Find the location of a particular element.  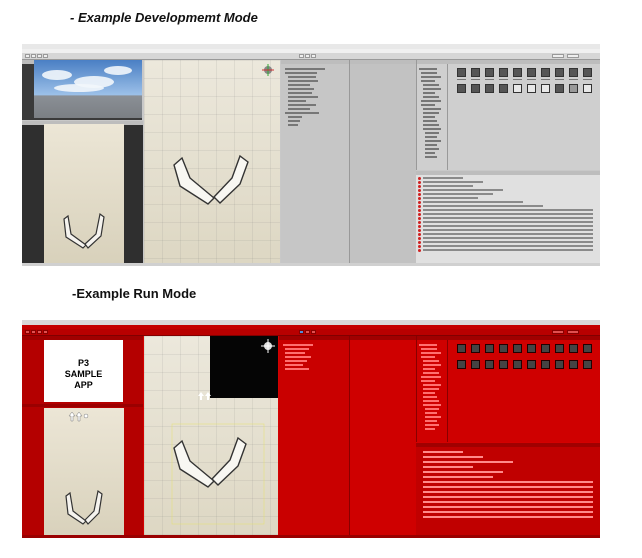

step-button is located at coordinates (313, 56).